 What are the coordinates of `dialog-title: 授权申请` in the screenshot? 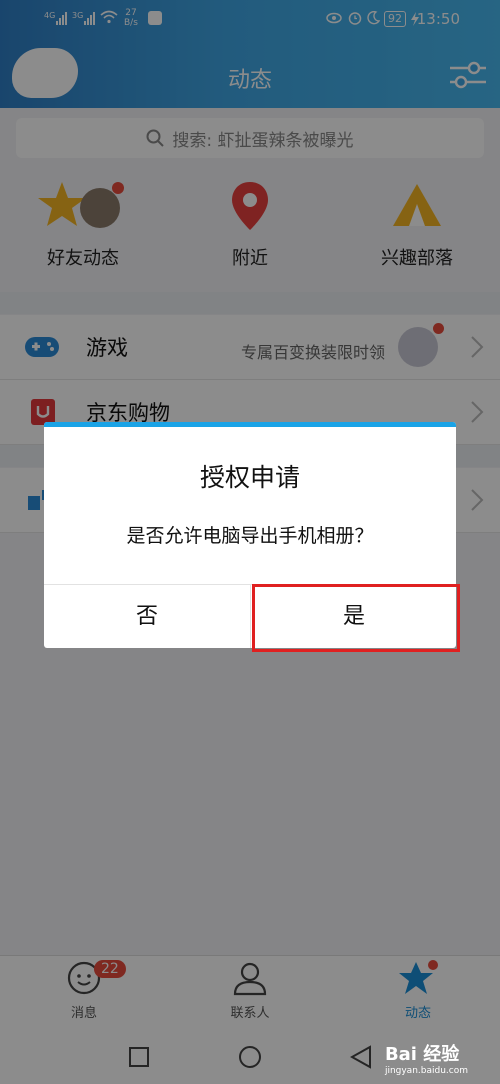 It's located at (249, 477).